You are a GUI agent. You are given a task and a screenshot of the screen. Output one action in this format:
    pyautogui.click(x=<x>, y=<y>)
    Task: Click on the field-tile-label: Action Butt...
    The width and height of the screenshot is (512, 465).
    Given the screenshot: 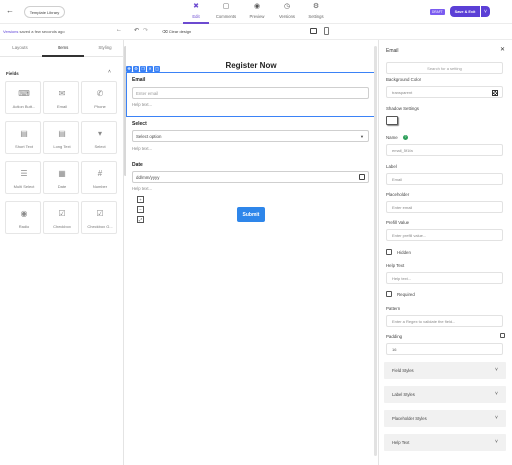 What is the action you would take?
    pyautogui.click(x=24, y=106)
    